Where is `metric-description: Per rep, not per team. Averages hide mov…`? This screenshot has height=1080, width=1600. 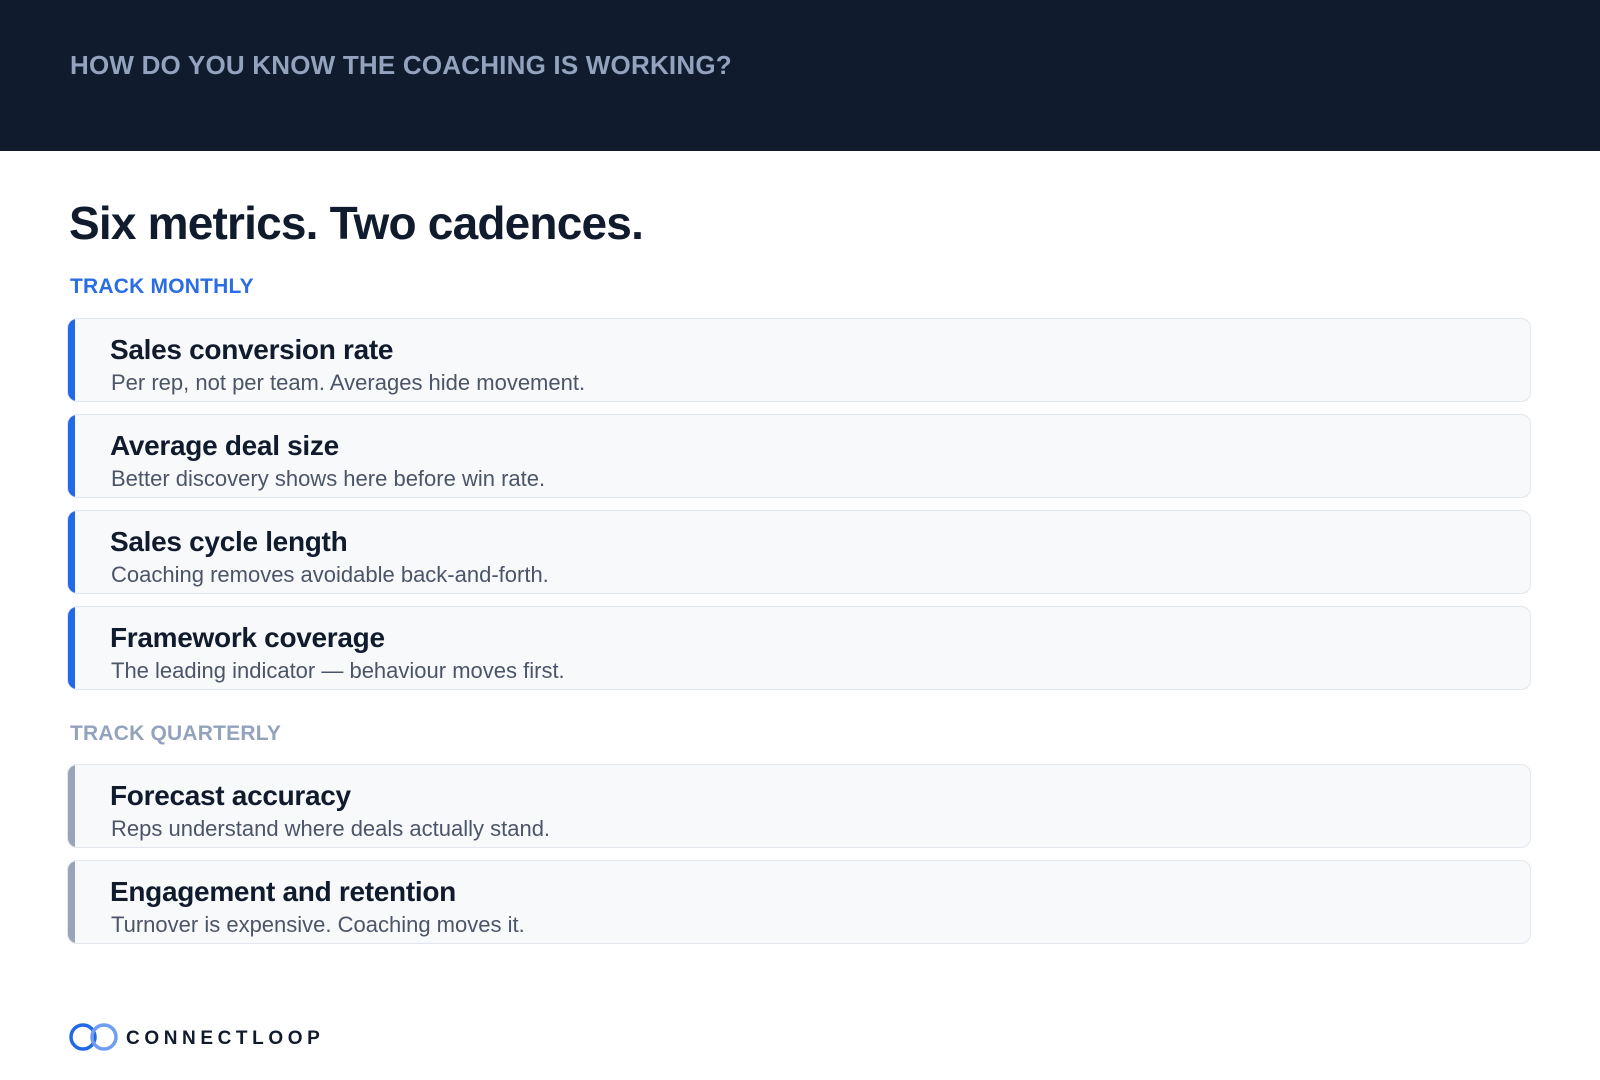
metric-description: Per rep, not per team. Averages hide mov… is located at coordinates (348, 382).